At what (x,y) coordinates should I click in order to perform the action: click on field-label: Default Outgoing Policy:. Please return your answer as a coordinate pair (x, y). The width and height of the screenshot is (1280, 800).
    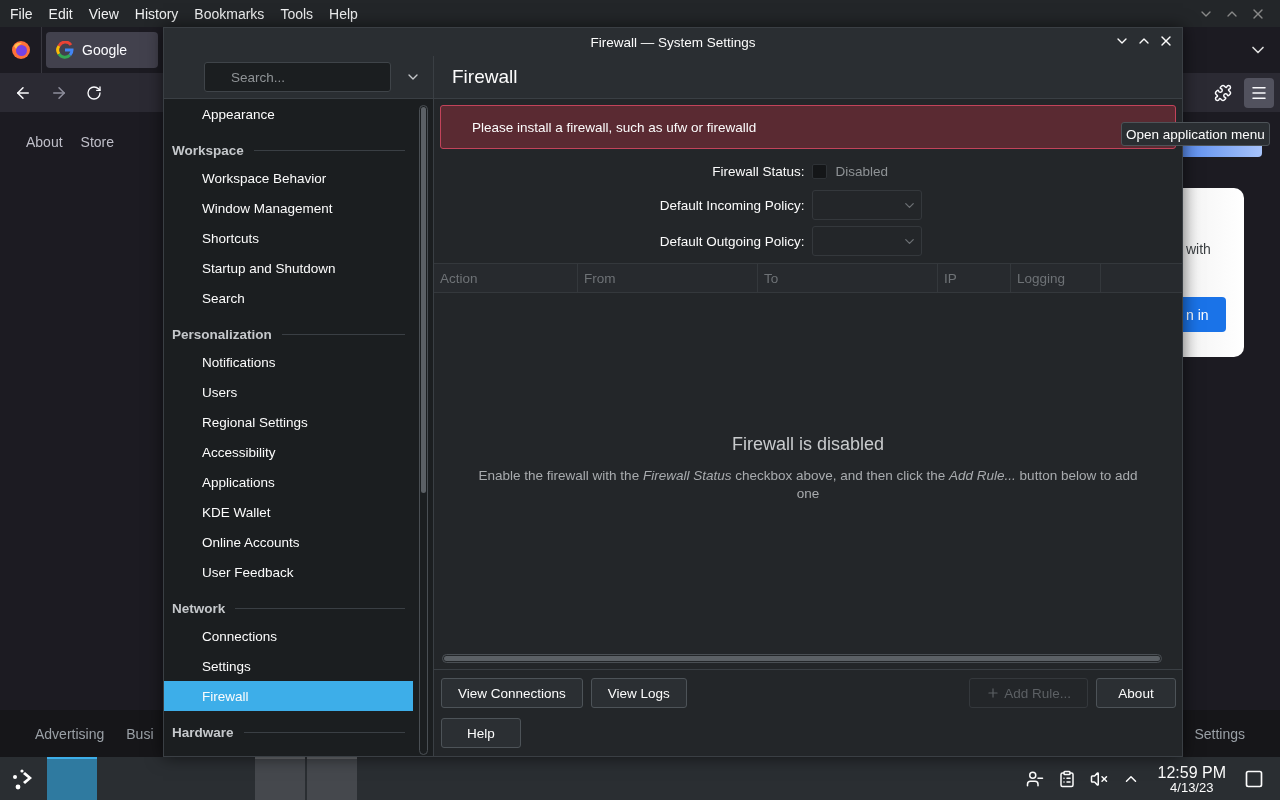
    Looking at the image, I should click on (732, 241).